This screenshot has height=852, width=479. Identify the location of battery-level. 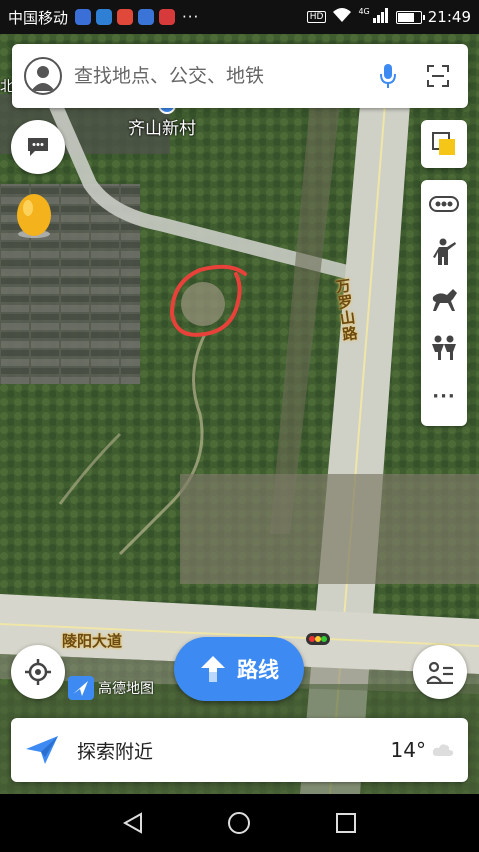
(405, 17).